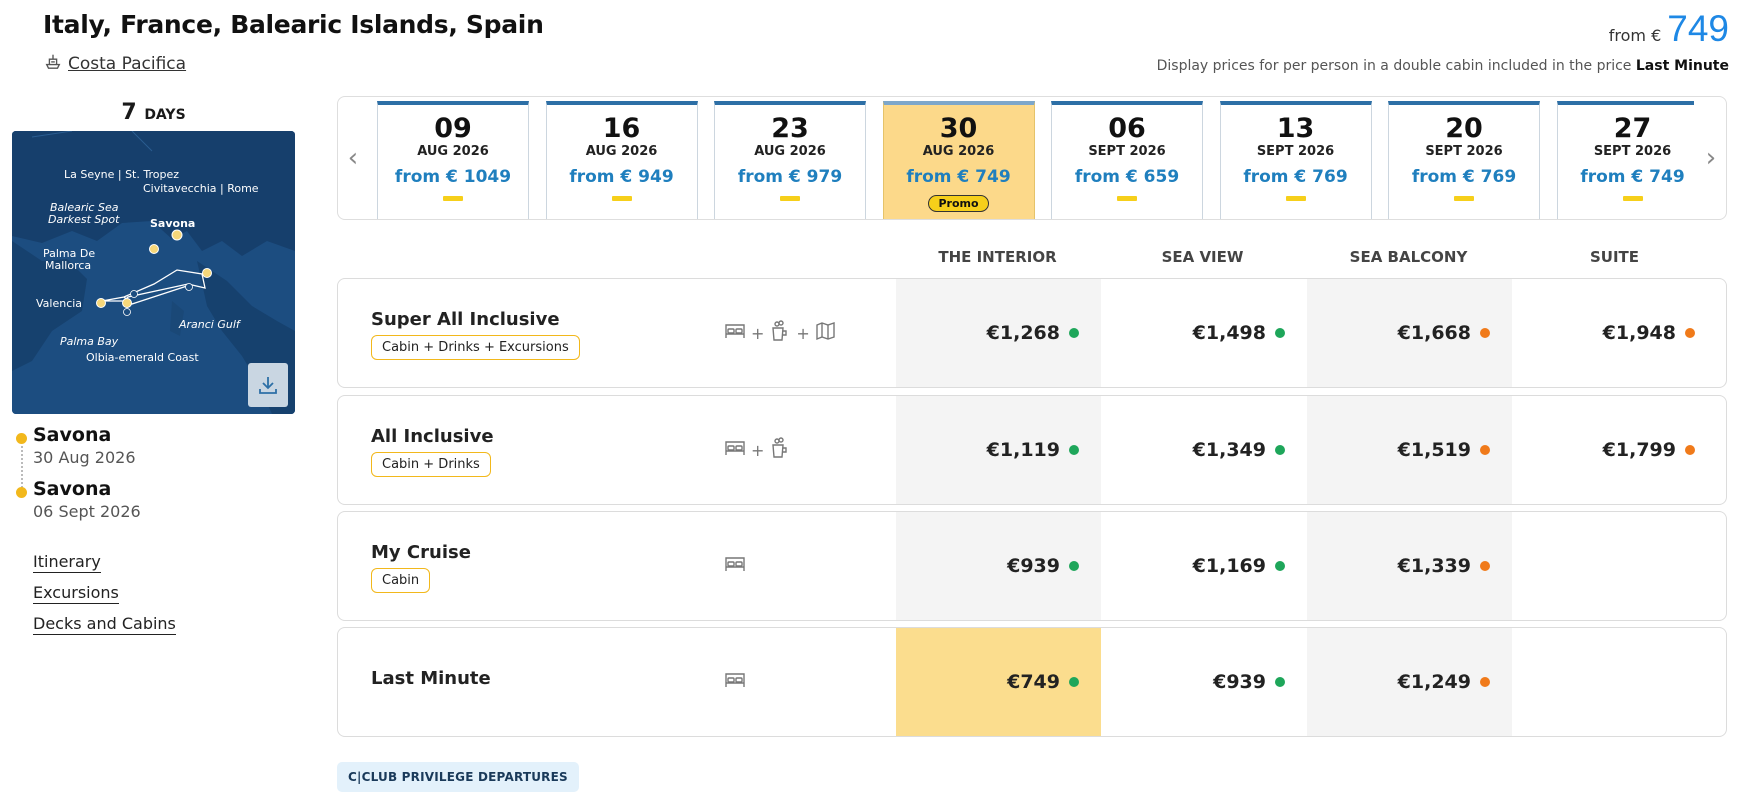  What do you see at coordinates (790, 177) in the screenshot?
I see `date-price: from € 979` at bounding box center [790, 177].